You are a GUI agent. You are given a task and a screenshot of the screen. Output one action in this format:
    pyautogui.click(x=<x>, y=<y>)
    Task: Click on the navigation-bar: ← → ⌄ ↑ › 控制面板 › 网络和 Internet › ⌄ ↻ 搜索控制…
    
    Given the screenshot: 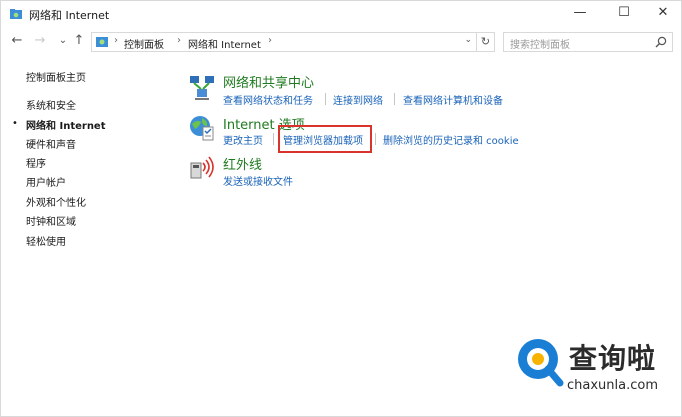 What is the action you would take?
    pyautogui.click(x=341, y=42)
    